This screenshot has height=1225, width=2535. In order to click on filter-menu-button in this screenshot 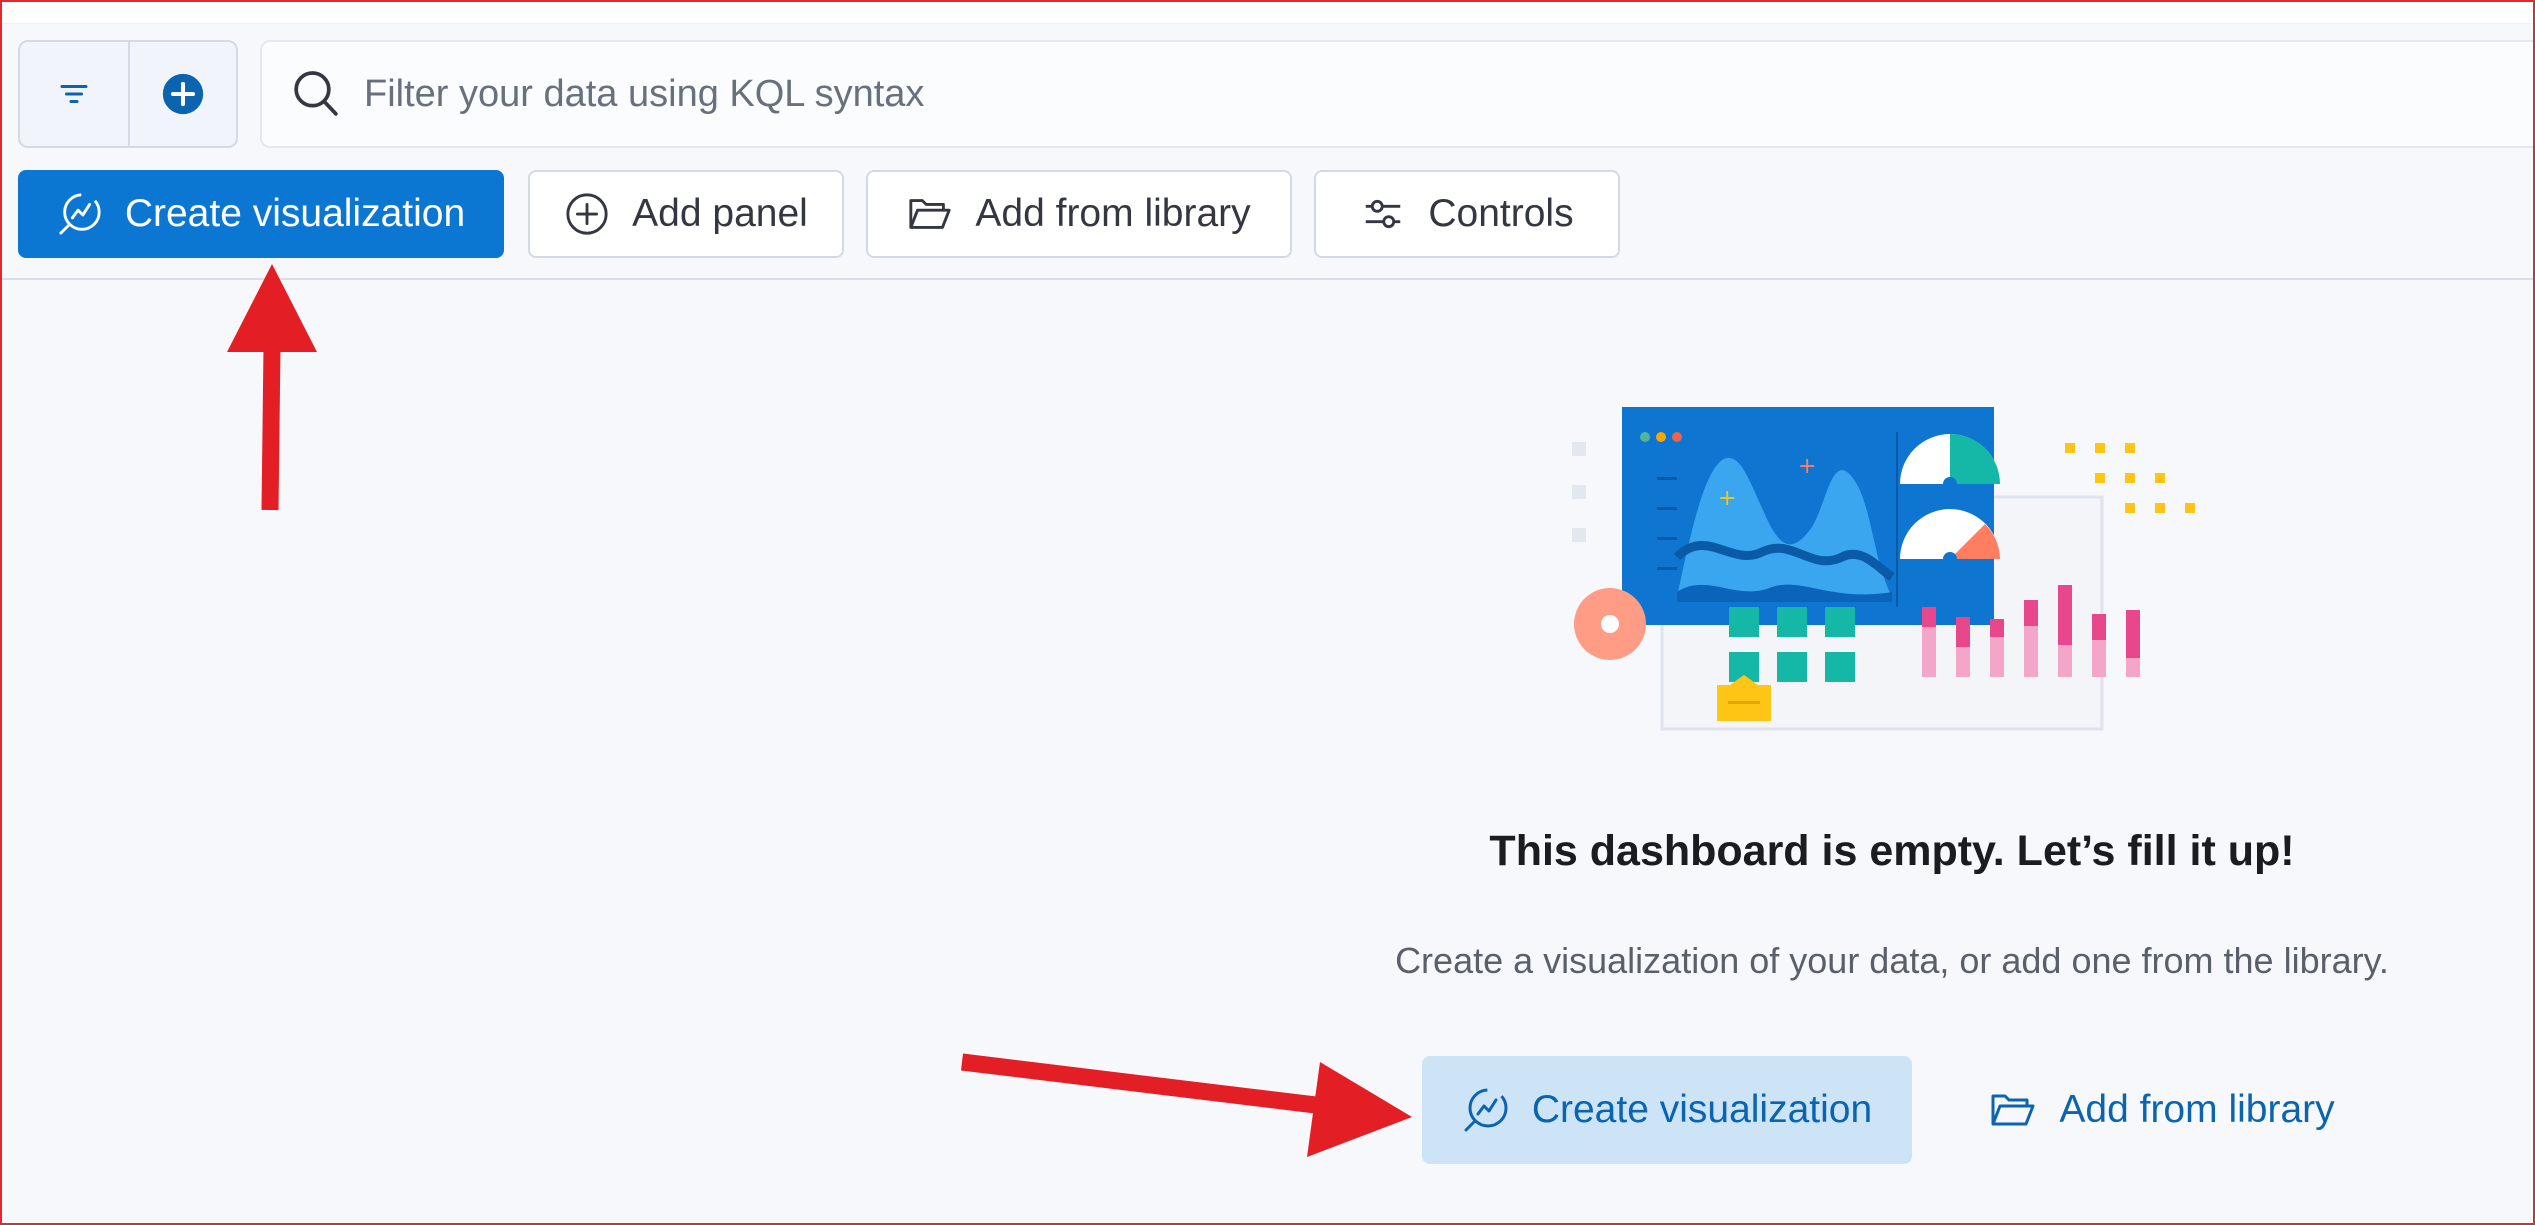, I will do `click(74, 94)`.